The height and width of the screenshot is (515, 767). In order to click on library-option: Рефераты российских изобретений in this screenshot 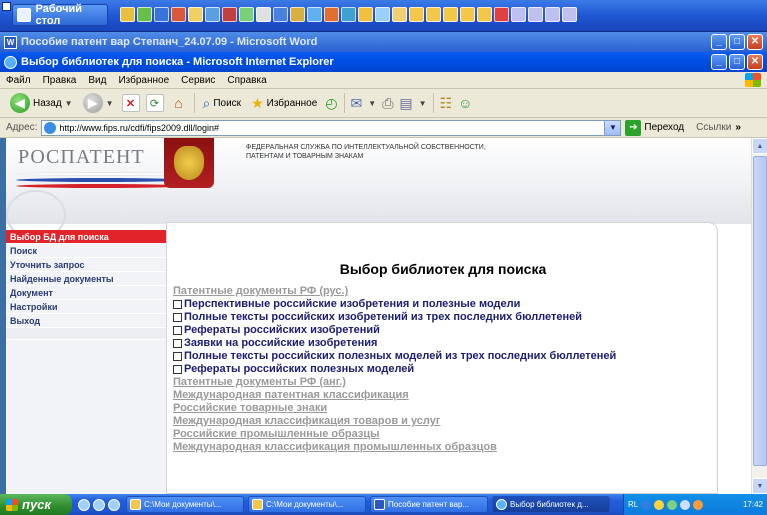, I will do `click(443, 330)`.